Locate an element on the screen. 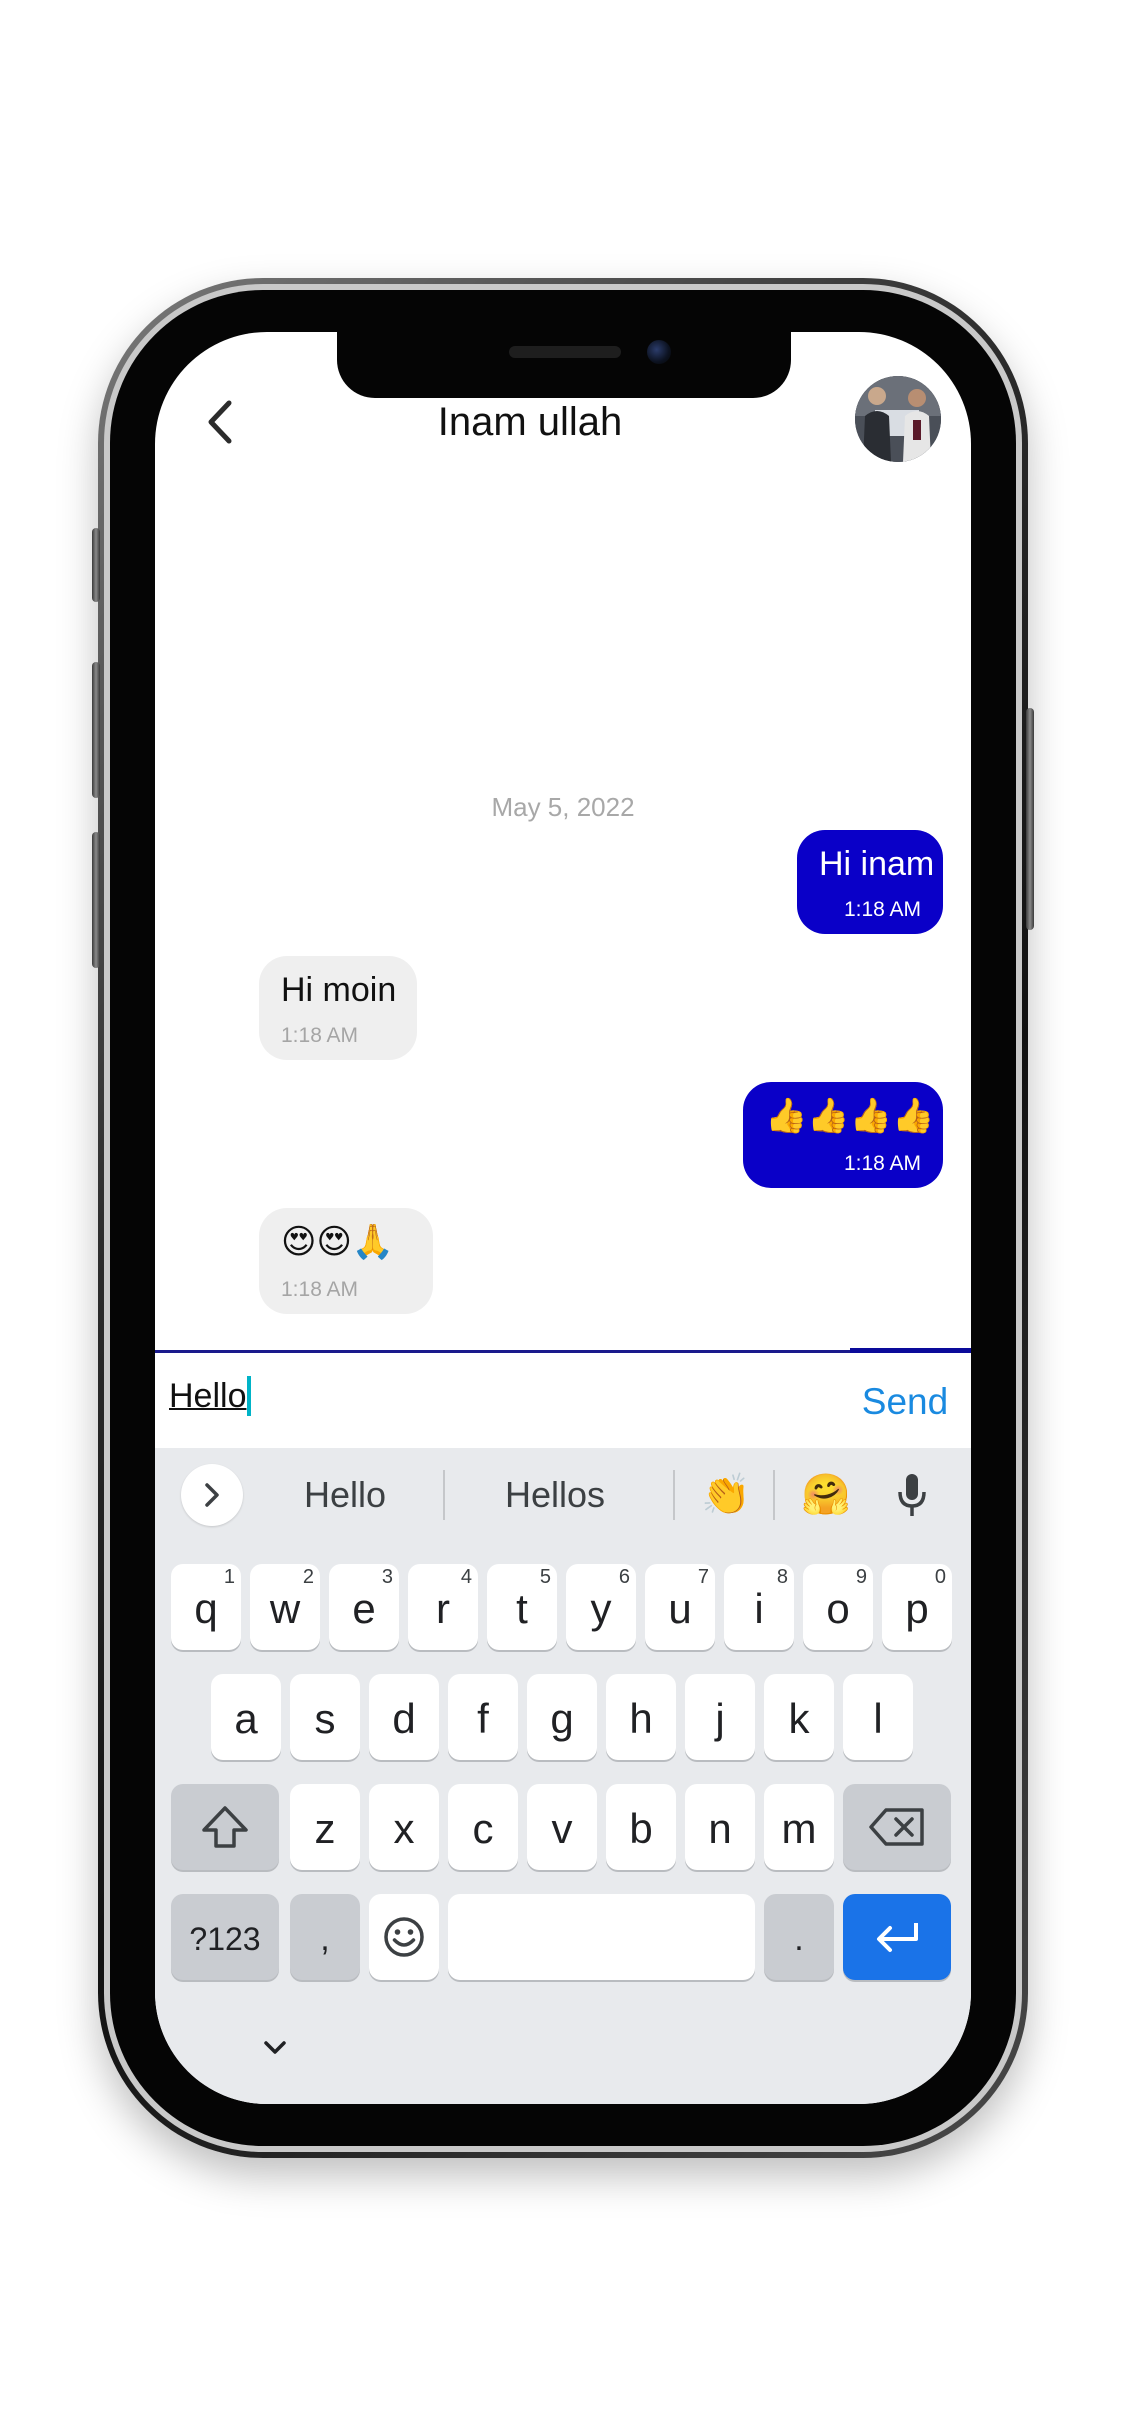 The height and width of the screenshot is (2436, 1125). backspace-key is located at coordinates (897, 1827).